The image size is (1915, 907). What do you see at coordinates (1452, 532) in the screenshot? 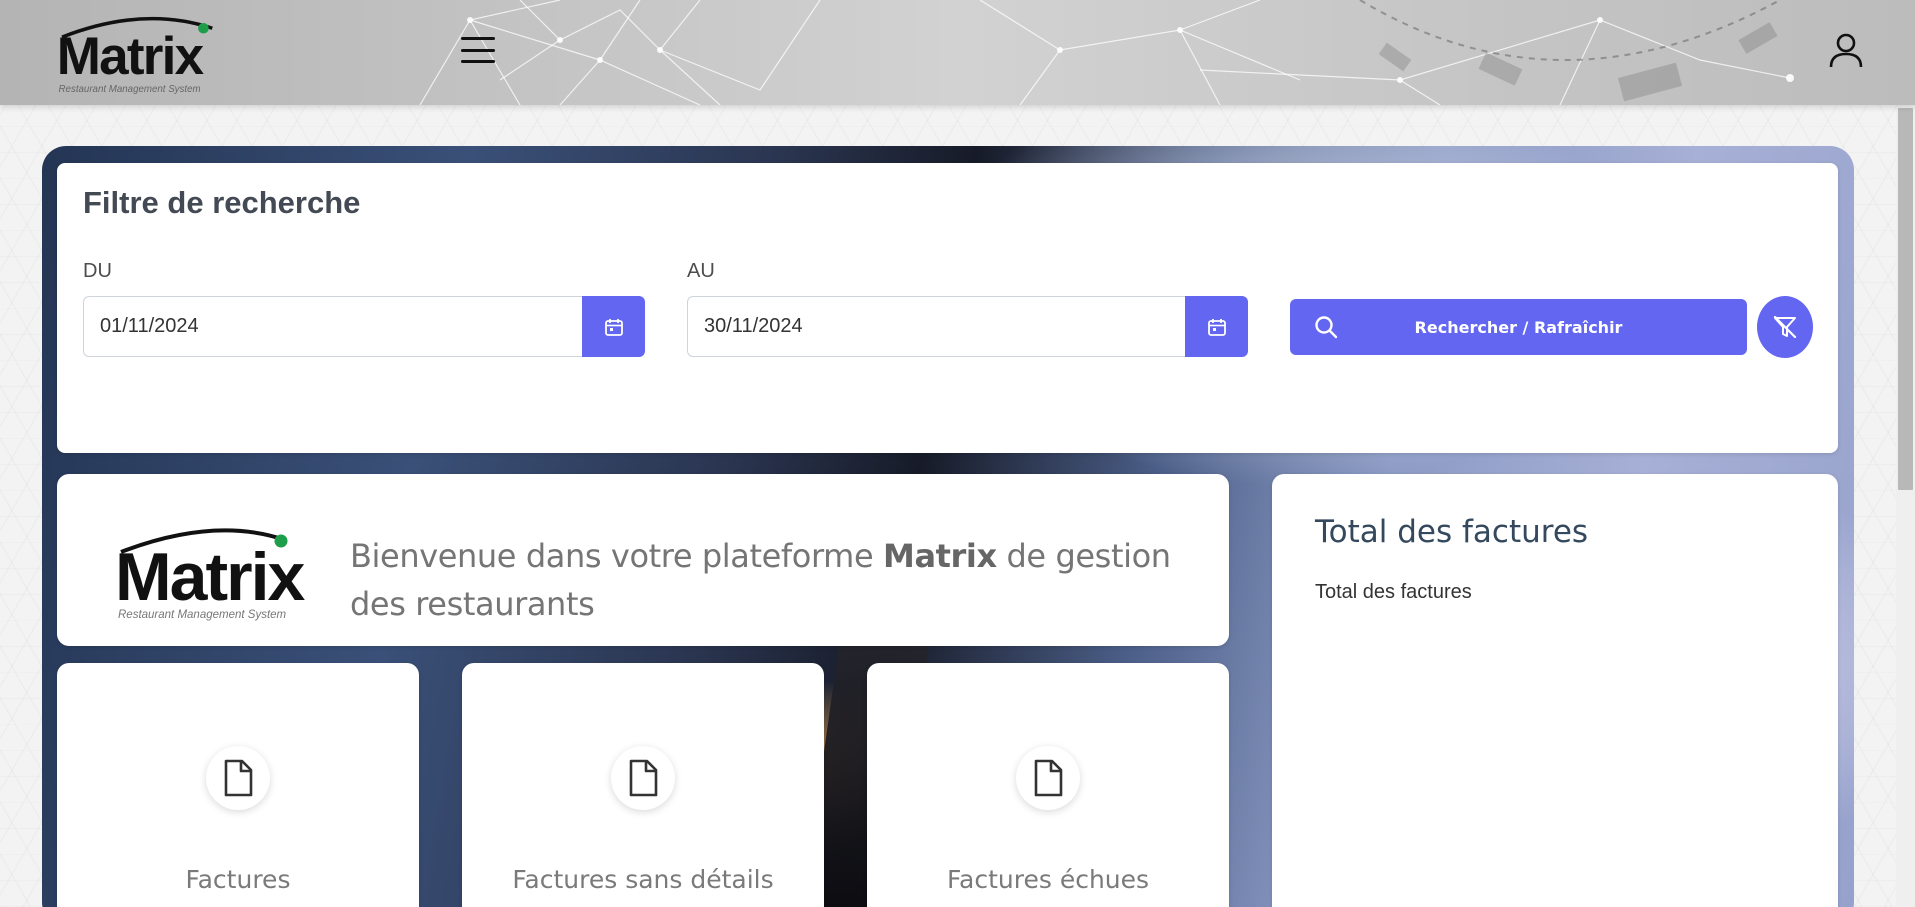
I see `total-invoices-title: Total des factures` at bounding box center [1452, 532].